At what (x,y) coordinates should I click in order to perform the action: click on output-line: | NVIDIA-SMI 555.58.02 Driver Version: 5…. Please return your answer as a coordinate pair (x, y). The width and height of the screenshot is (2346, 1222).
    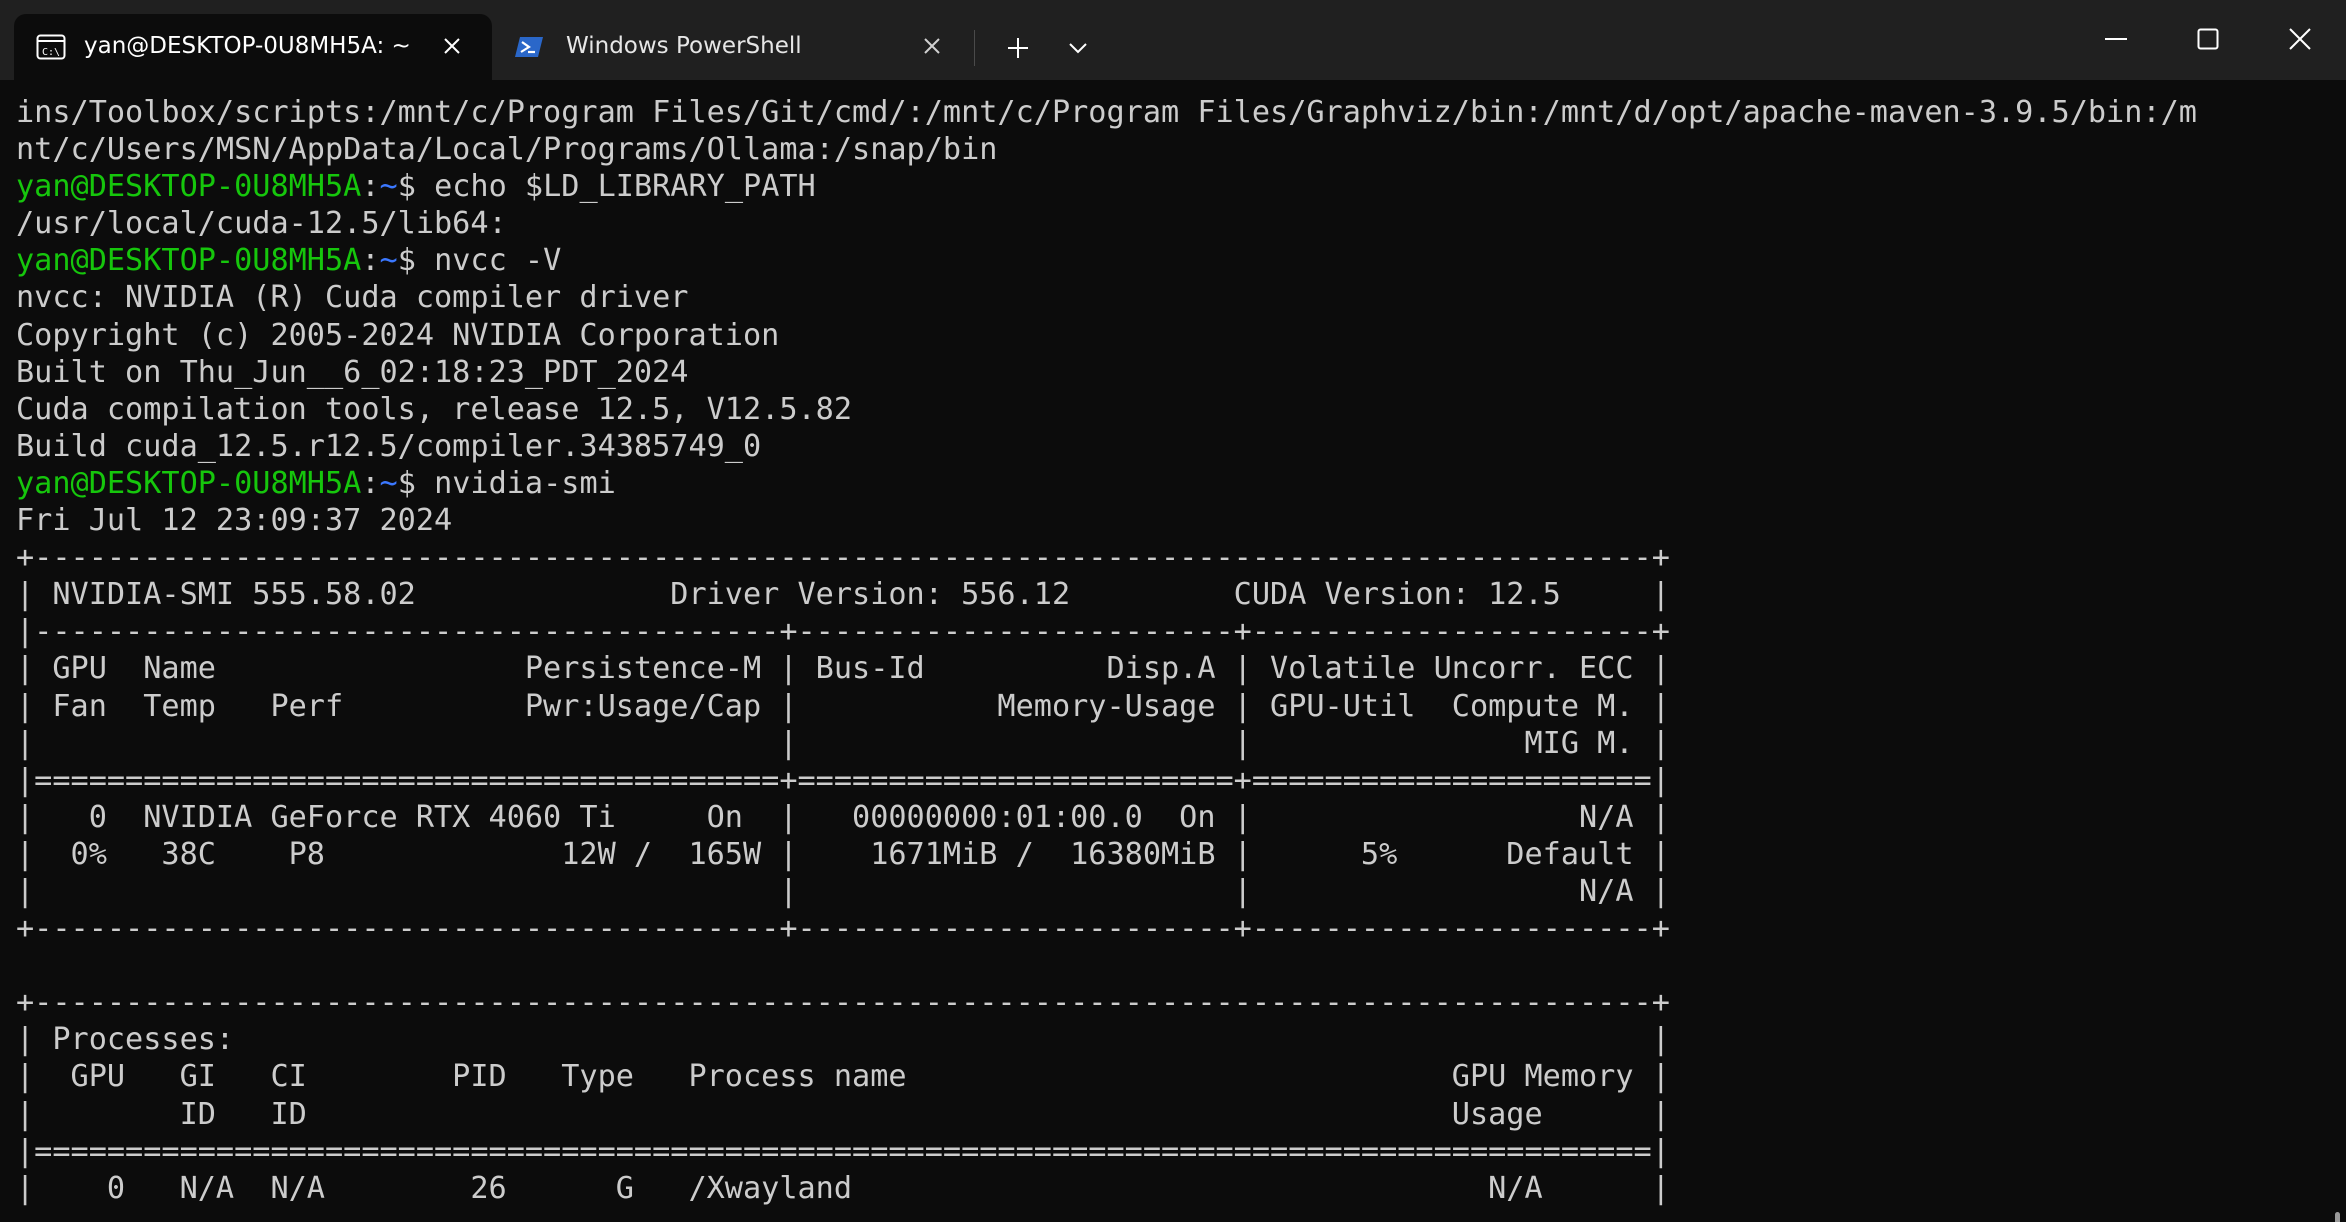
    Looking at the image, I should click on (843, 595).